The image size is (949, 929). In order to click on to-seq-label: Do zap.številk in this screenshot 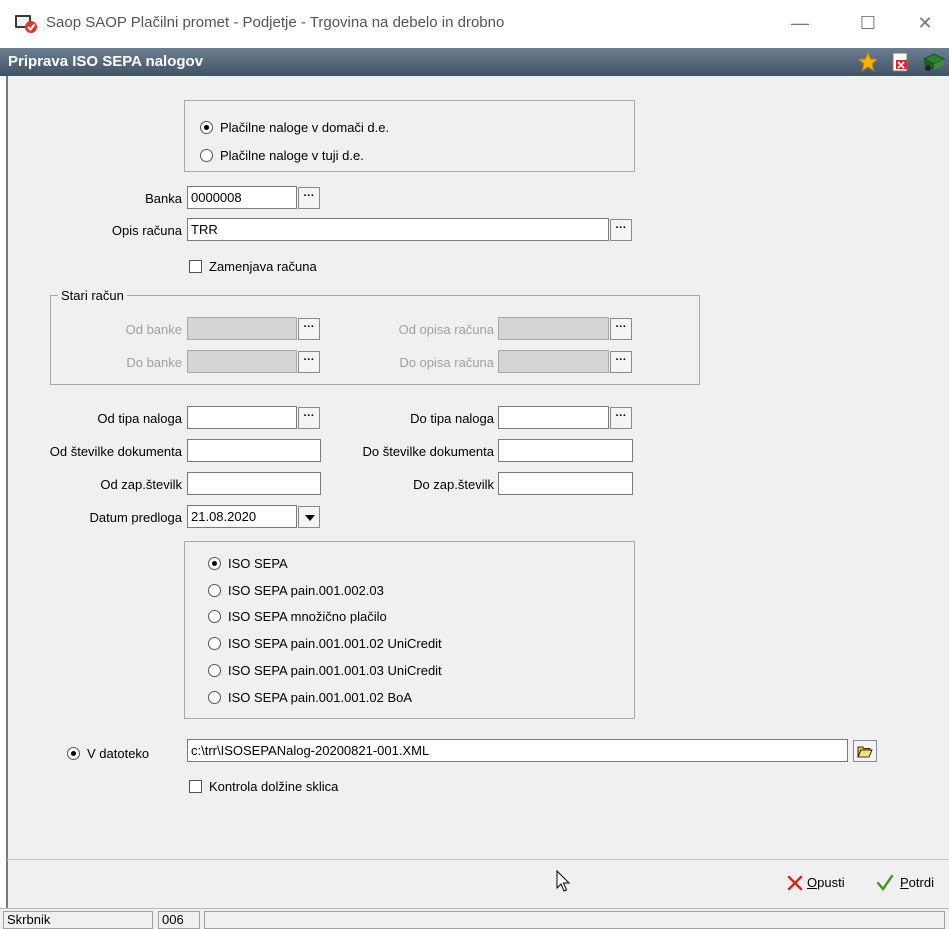, I will do `click(453, 484)`.